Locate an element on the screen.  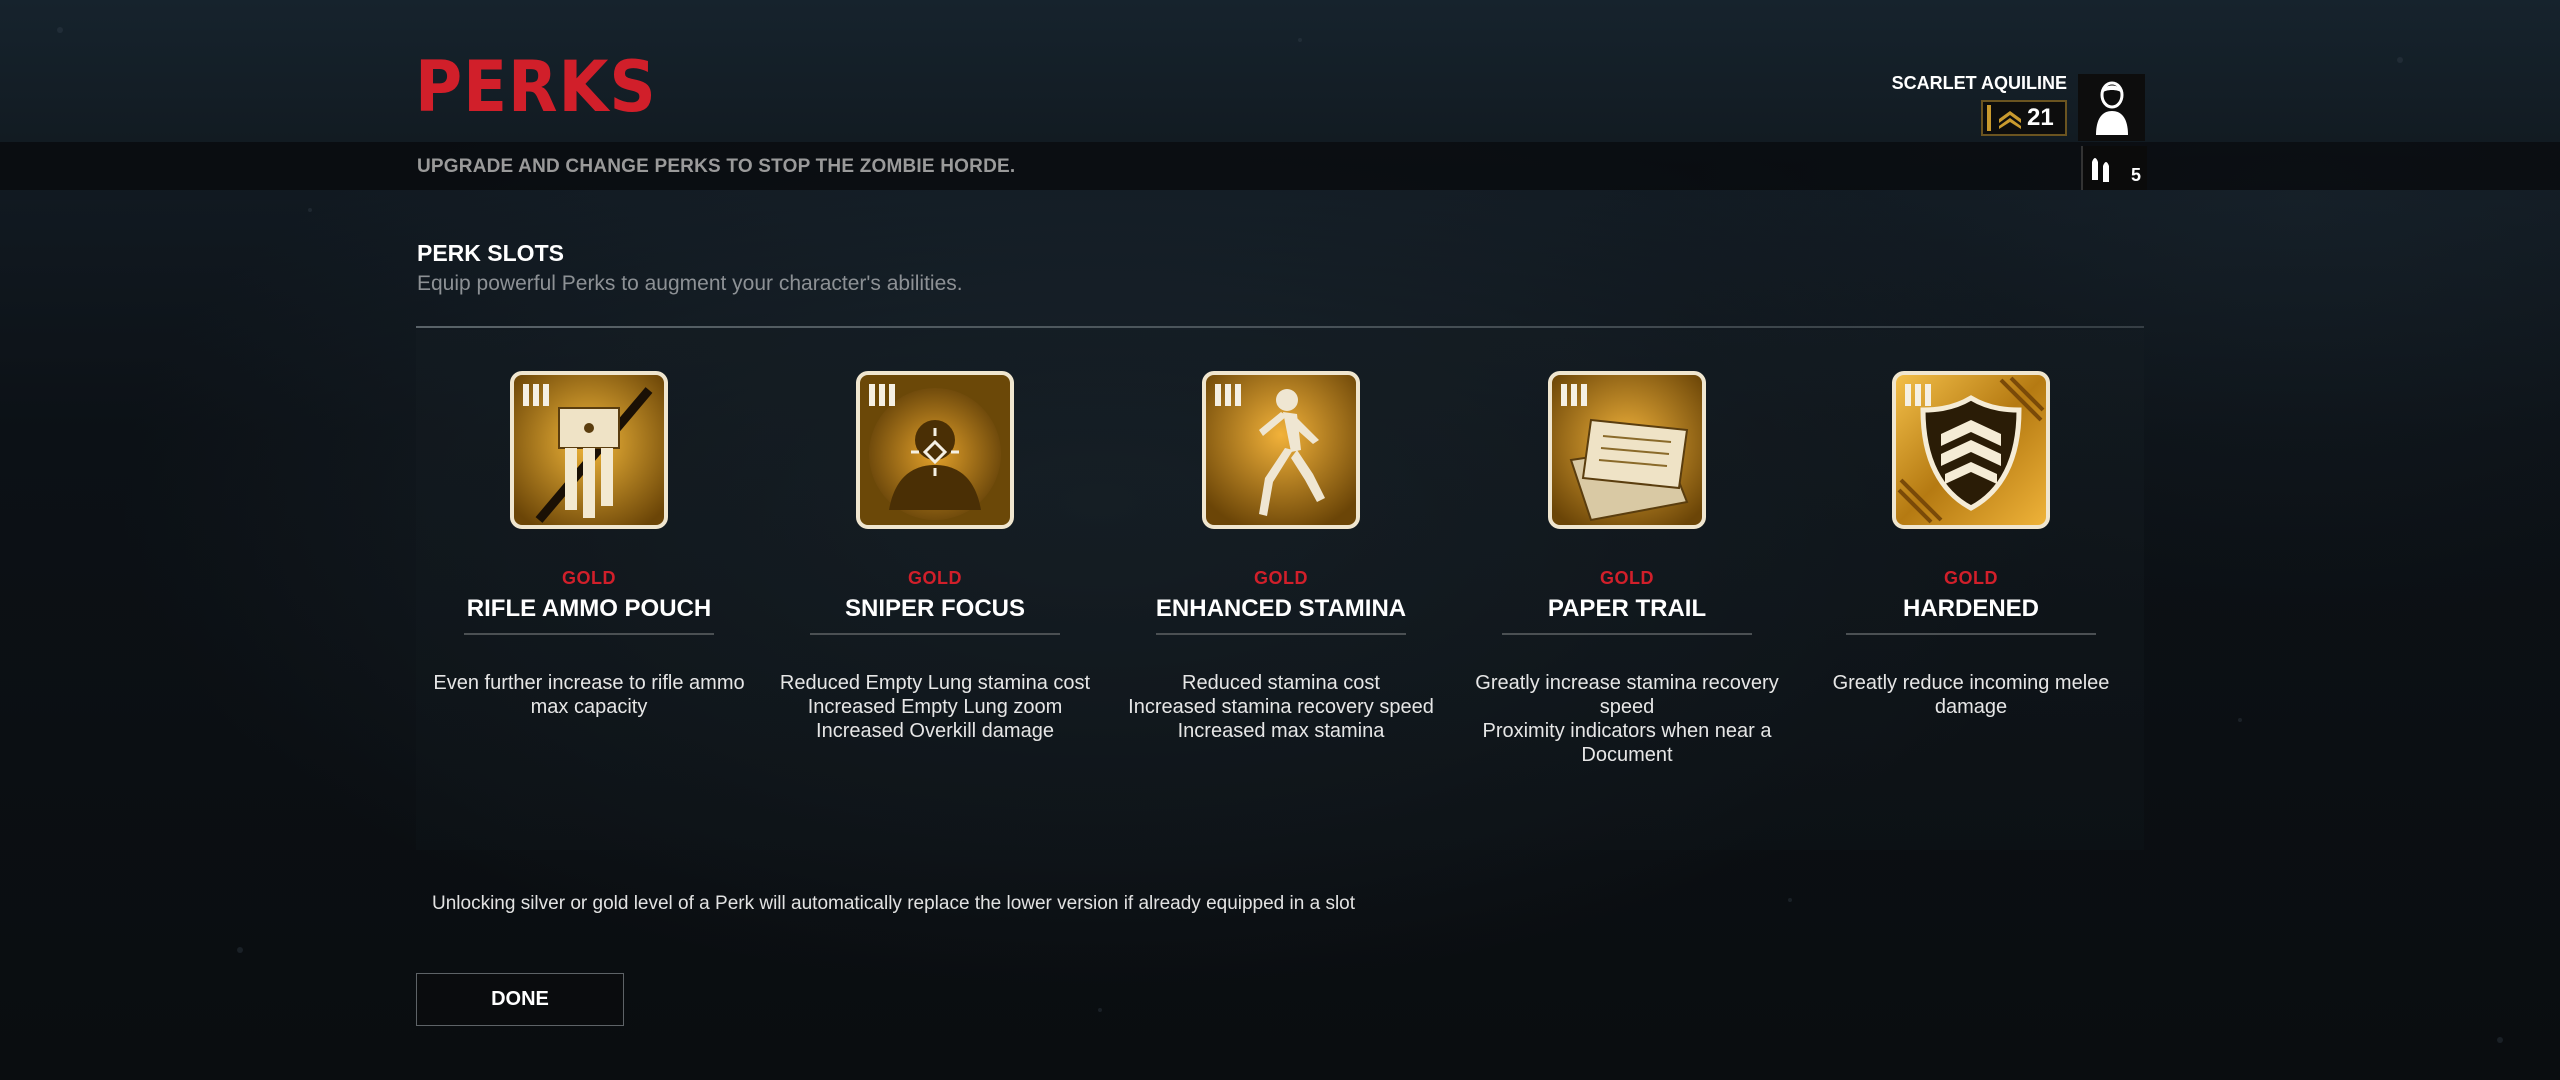
perk-name: PAPER TRAIL is located at coordinates (1627, 608).